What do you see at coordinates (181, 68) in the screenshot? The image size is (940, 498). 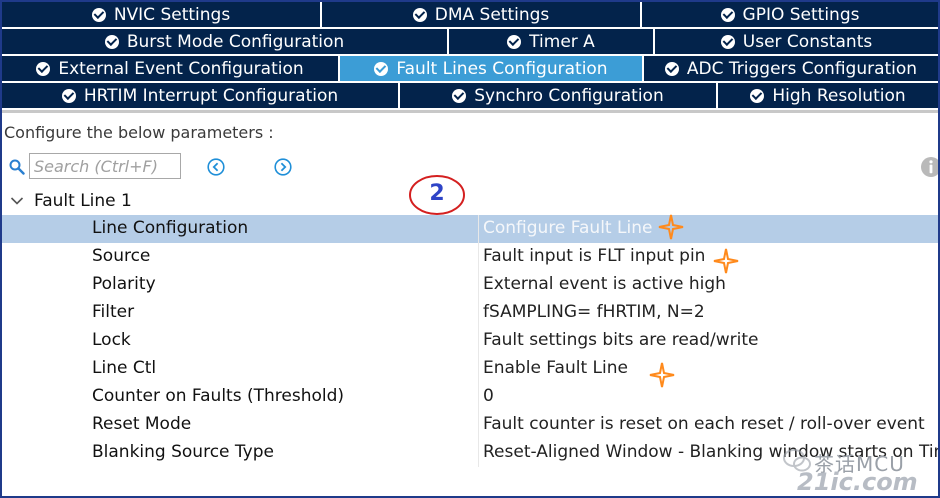 I see `tab-label: External Event Configuration` at bounding box center [181, 68].